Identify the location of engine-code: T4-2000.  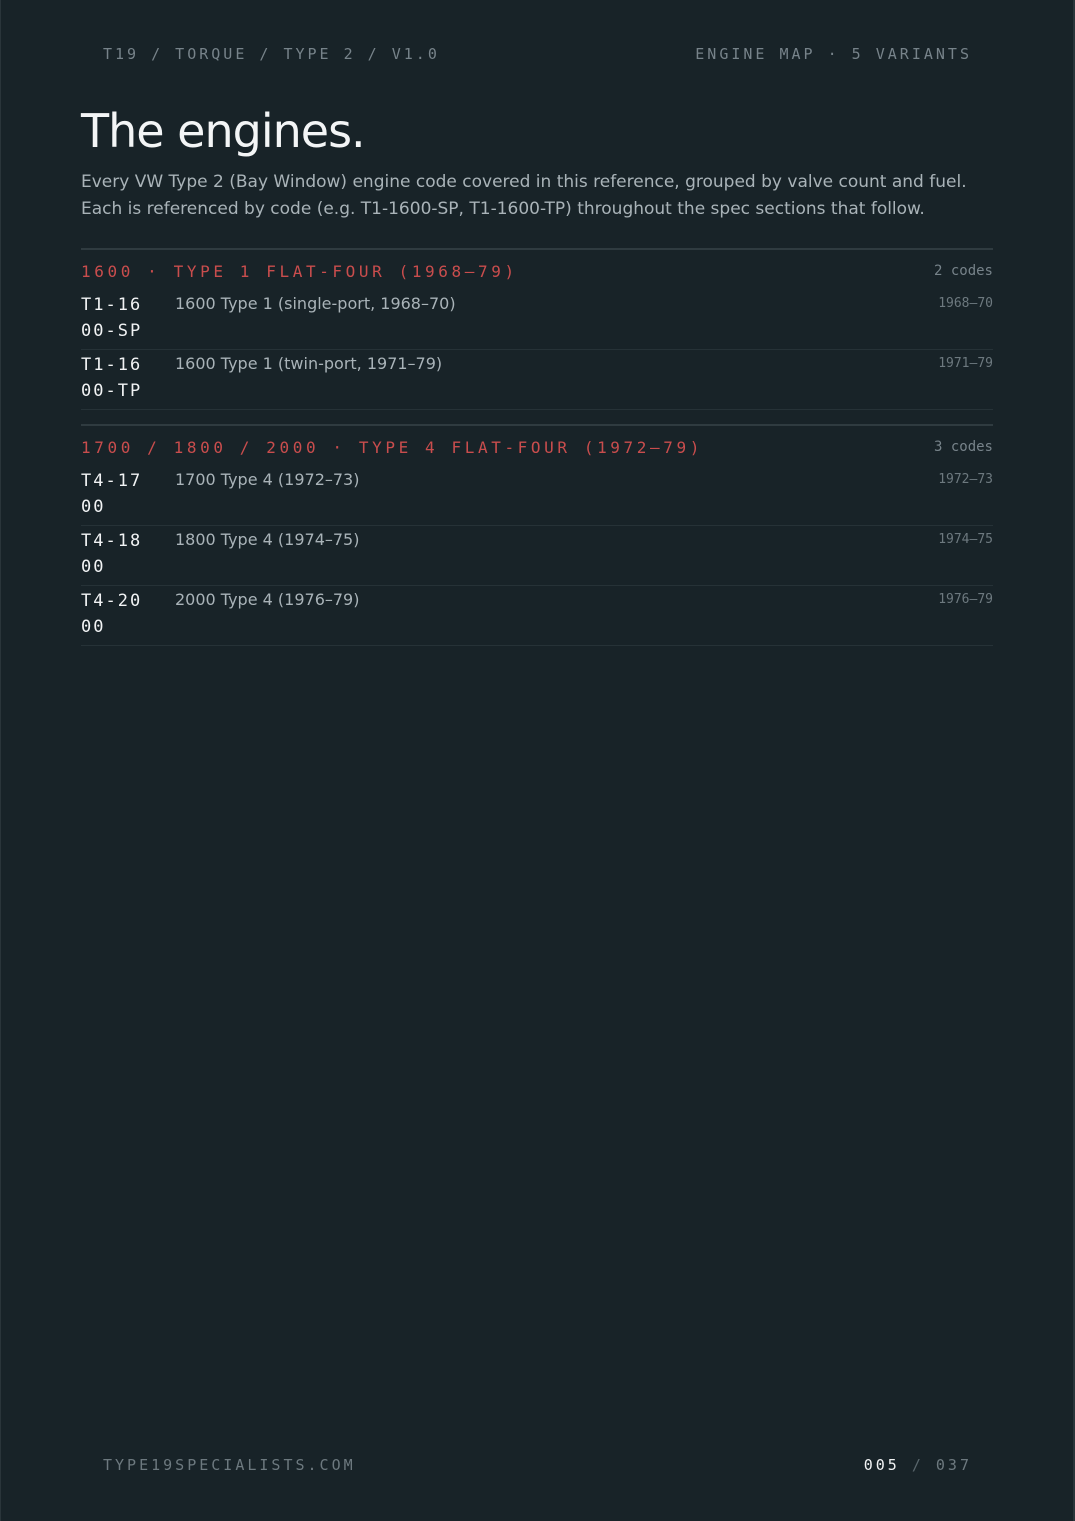
(112, 614).